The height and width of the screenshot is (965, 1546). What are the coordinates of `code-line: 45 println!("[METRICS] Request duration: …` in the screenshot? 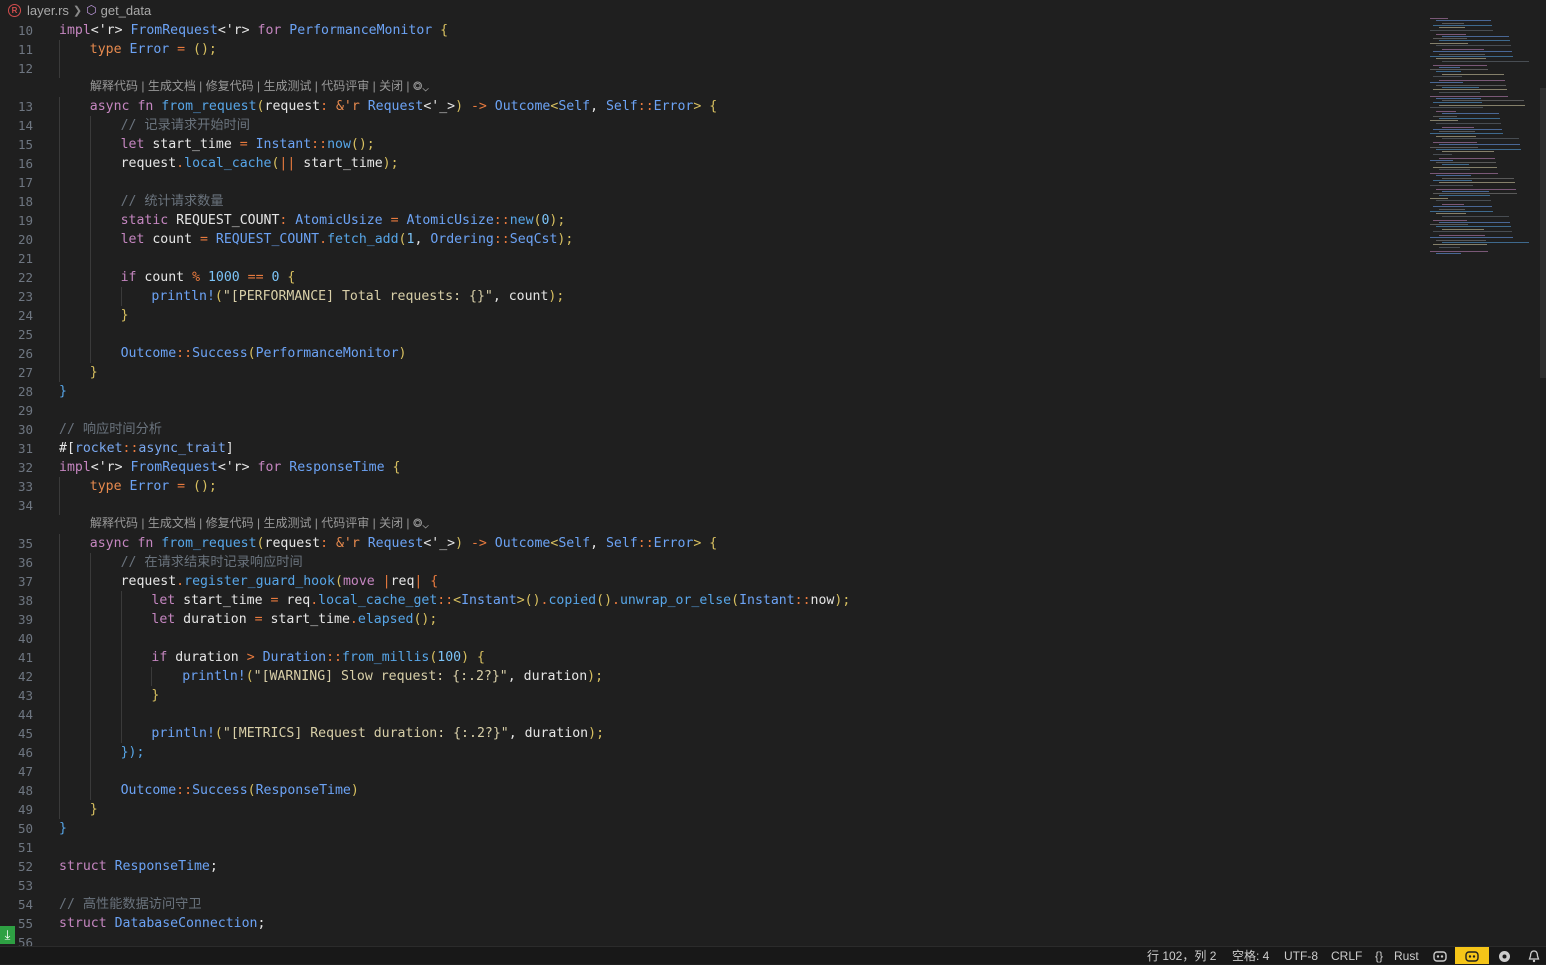 It's located at (712, 733).